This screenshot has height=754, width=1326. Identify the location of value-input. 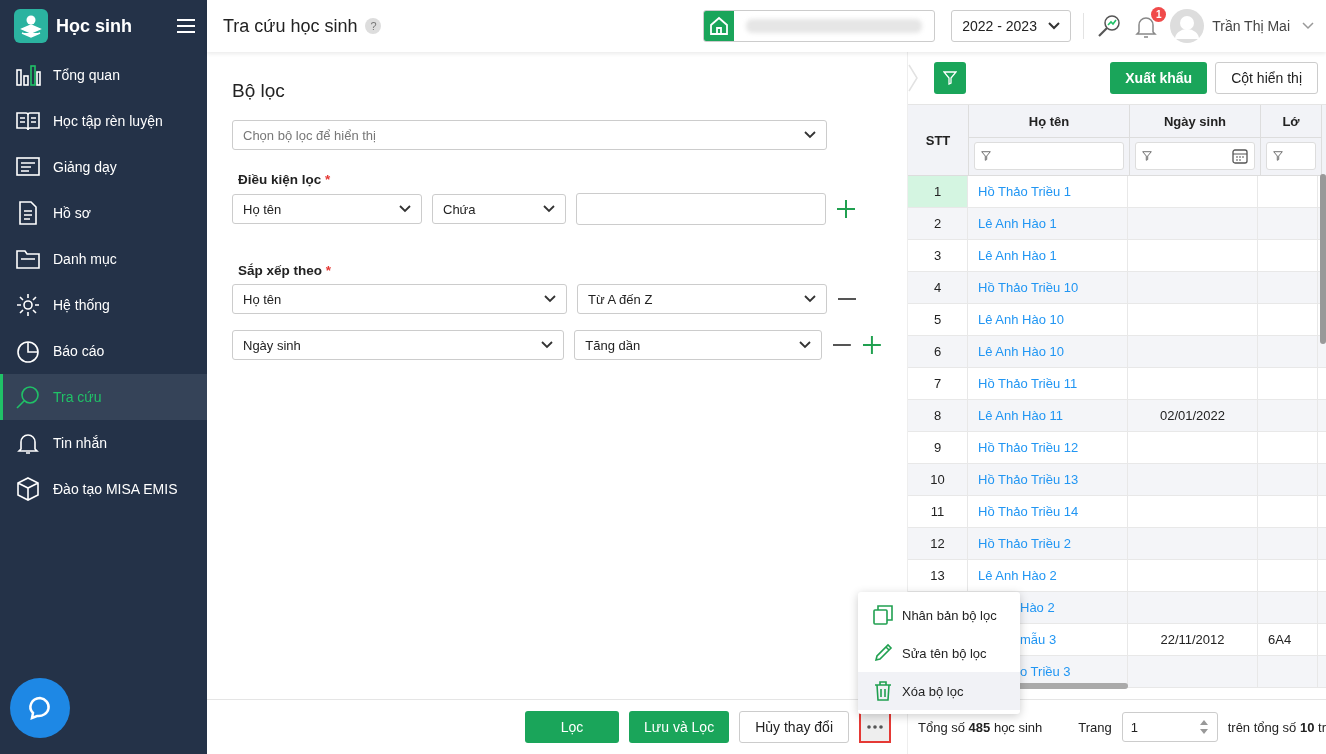
(701, 209).